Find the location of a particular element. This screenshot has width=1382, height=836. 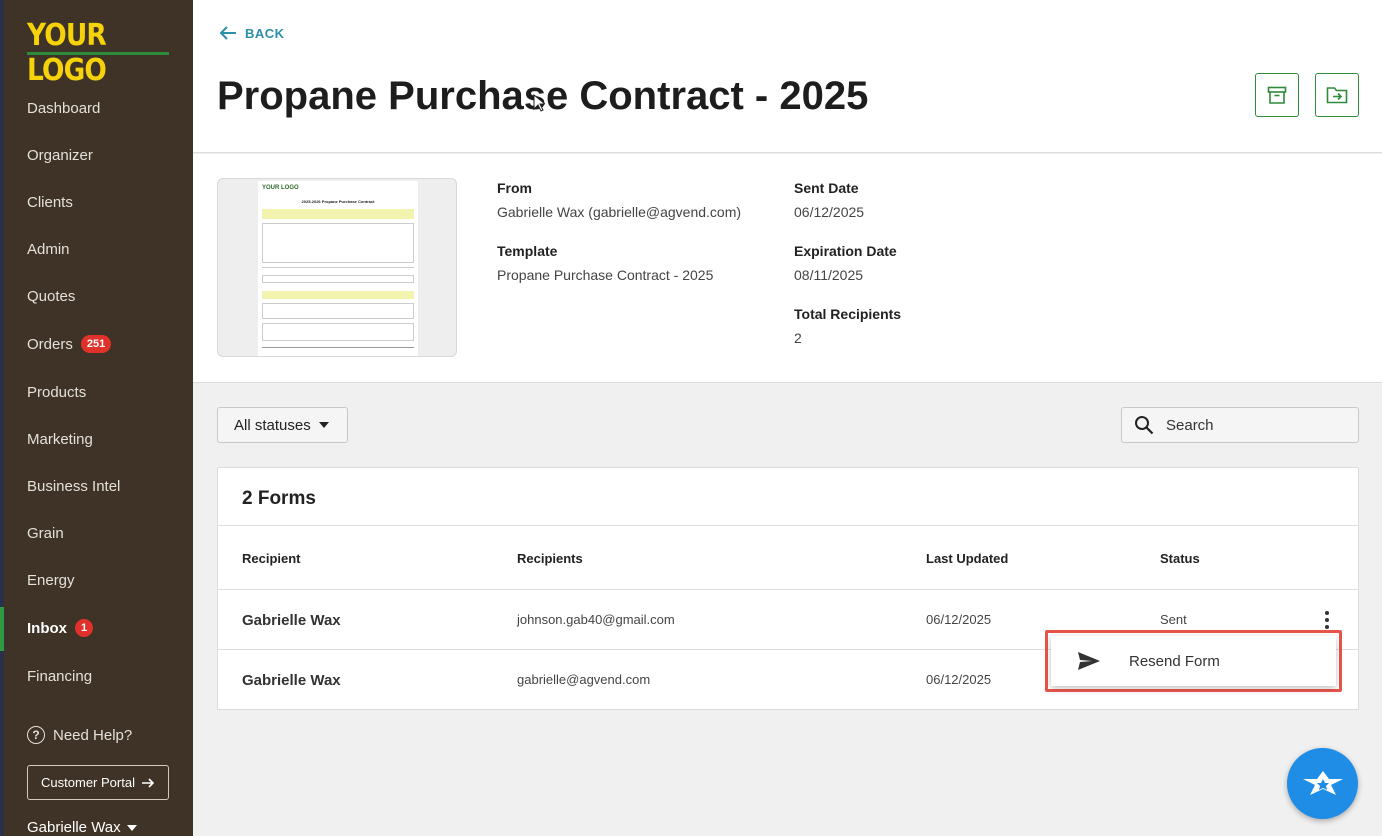

sidebar-item-label: Quotes is located at coordinates (51, 296).